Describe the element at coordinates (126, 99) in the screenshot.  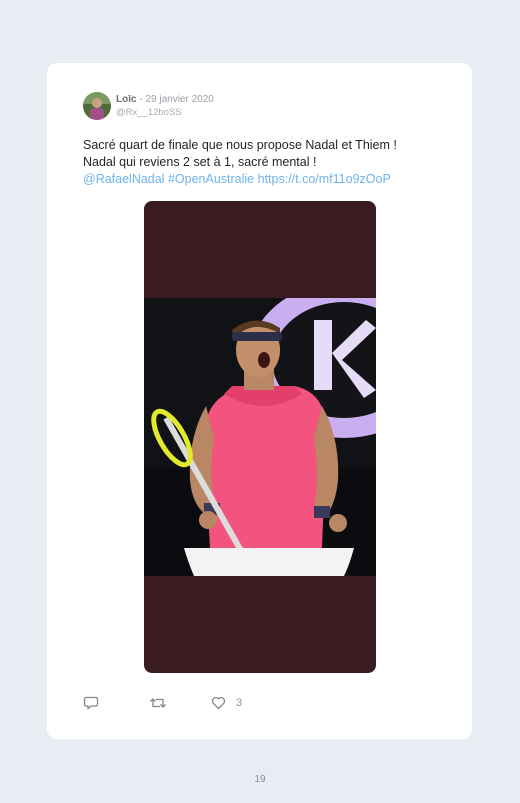
I see `author-name: Loïc` at that location.